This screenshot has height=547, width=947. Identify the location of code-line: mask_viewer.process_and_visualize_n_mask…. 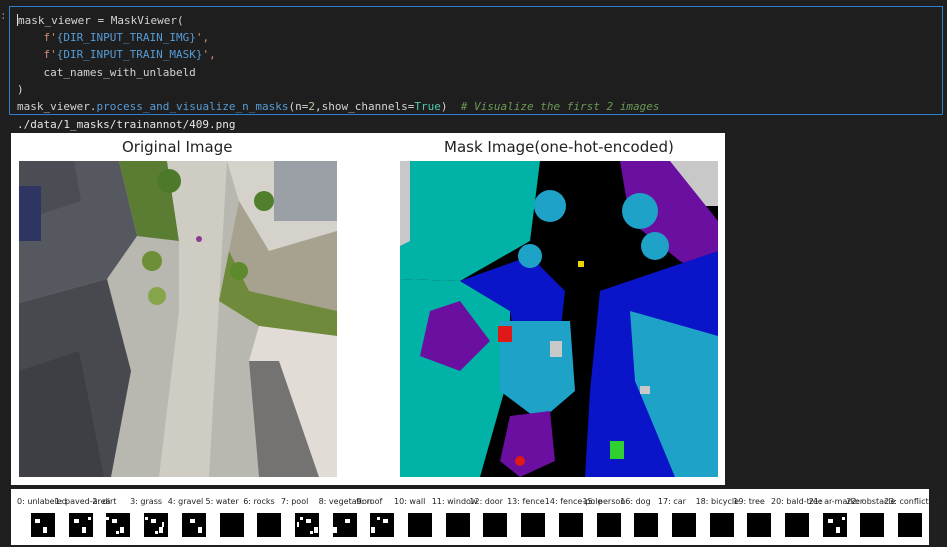
(338, 106).